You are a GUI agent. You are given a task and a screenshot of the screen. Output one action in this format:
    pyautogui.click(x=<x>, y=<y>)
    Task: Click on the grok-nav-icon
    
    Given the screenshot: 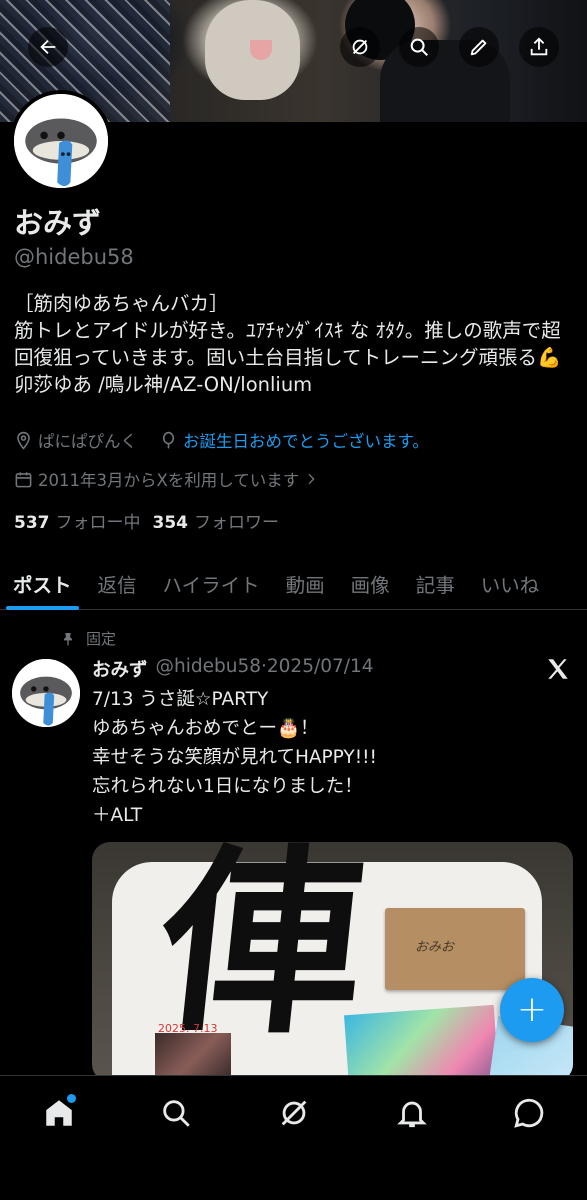 What is the action you would take?
    pyautogui.click(x=294, y=1113)
    